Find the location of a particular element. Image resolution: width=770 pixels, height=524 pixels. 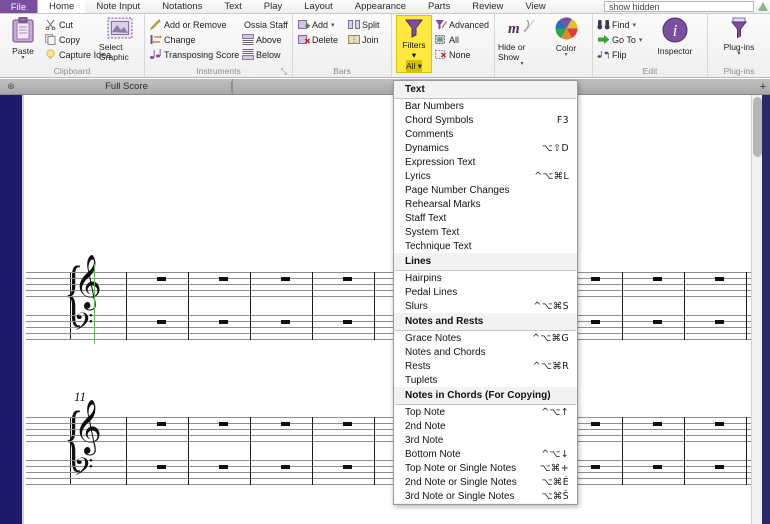

tab-view: View is located at coordinates (535, 6).